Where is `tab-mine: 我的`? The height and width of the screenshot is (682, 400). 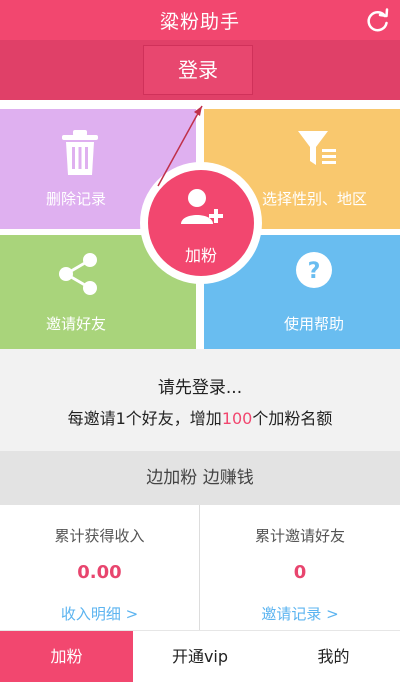 tab-mine: 我的 is located at coordinates (333, 656).